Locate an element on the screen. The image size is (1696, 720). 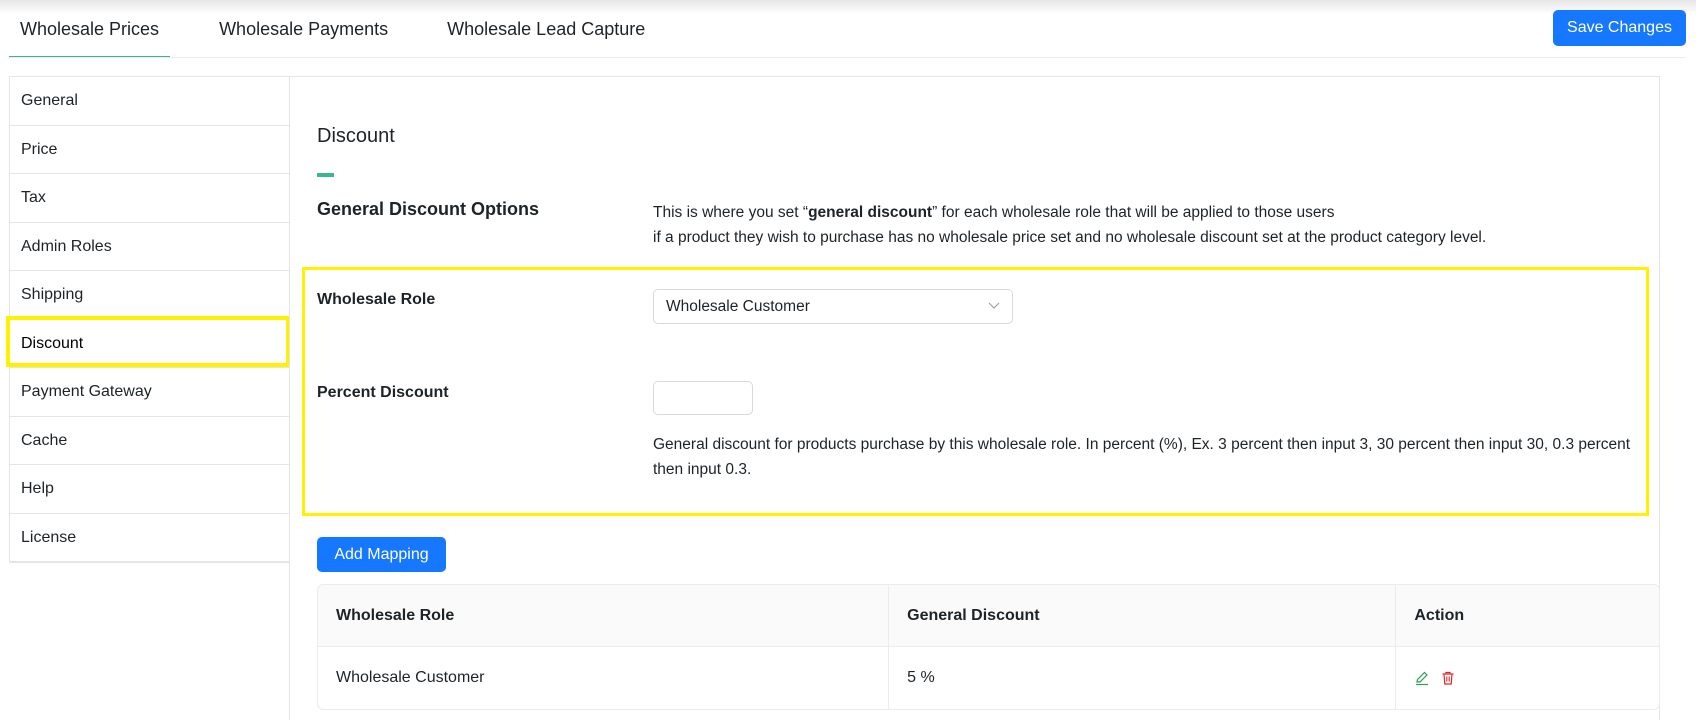
wholesale-role-select: Wholesale Customer is located at coordinates (833, 306).